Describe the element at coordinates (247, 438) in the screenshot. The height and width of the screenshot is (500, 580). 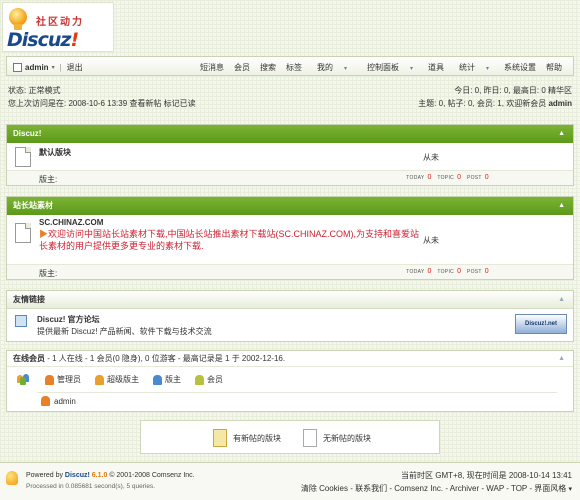
I see `legend-has-new: 有新帖的版块` at that location.